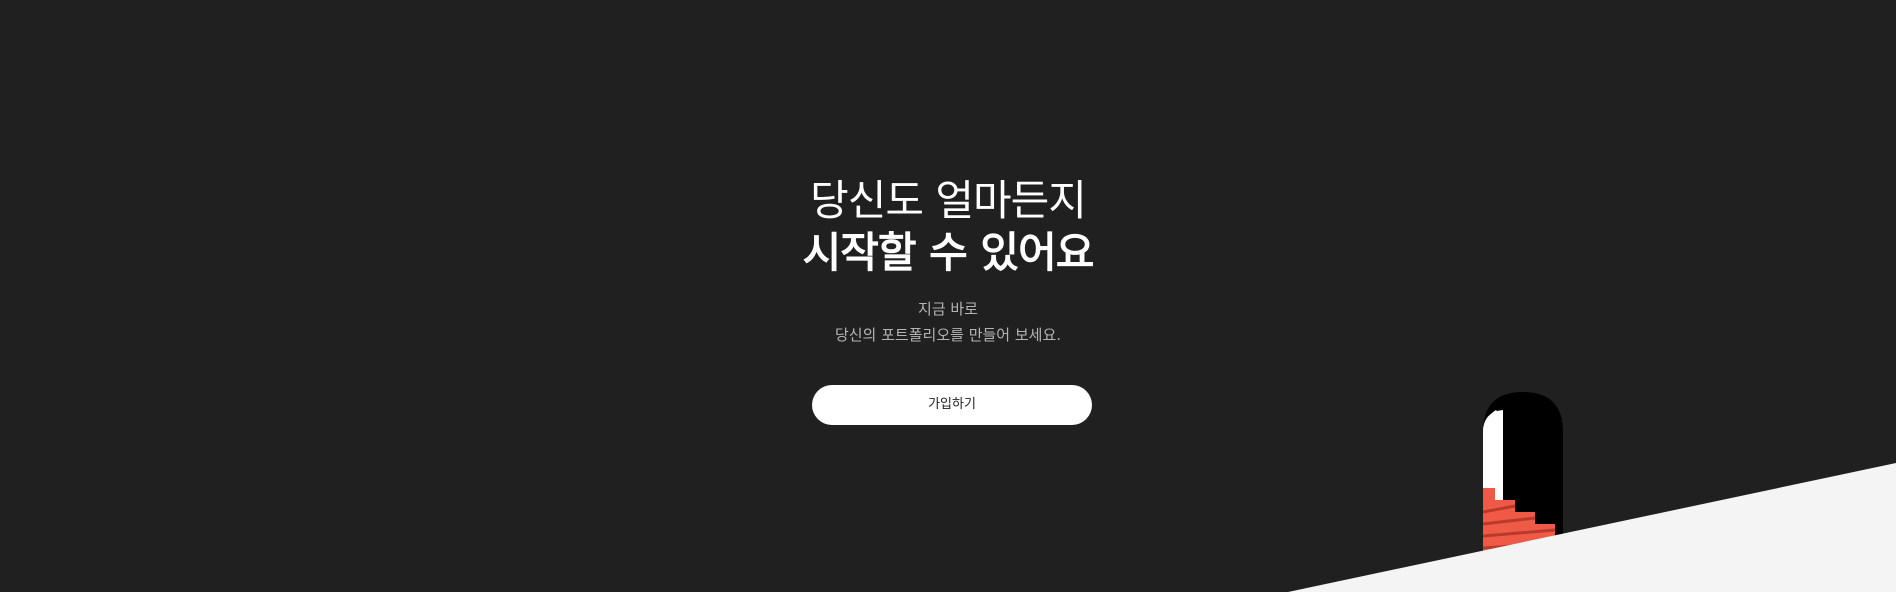 The width and height of the screenshot is (1896, 592). What do you see at coordinates (1592, 527) in the screenshot?
I see `ground-slope` at bounding box center [1592, 527].